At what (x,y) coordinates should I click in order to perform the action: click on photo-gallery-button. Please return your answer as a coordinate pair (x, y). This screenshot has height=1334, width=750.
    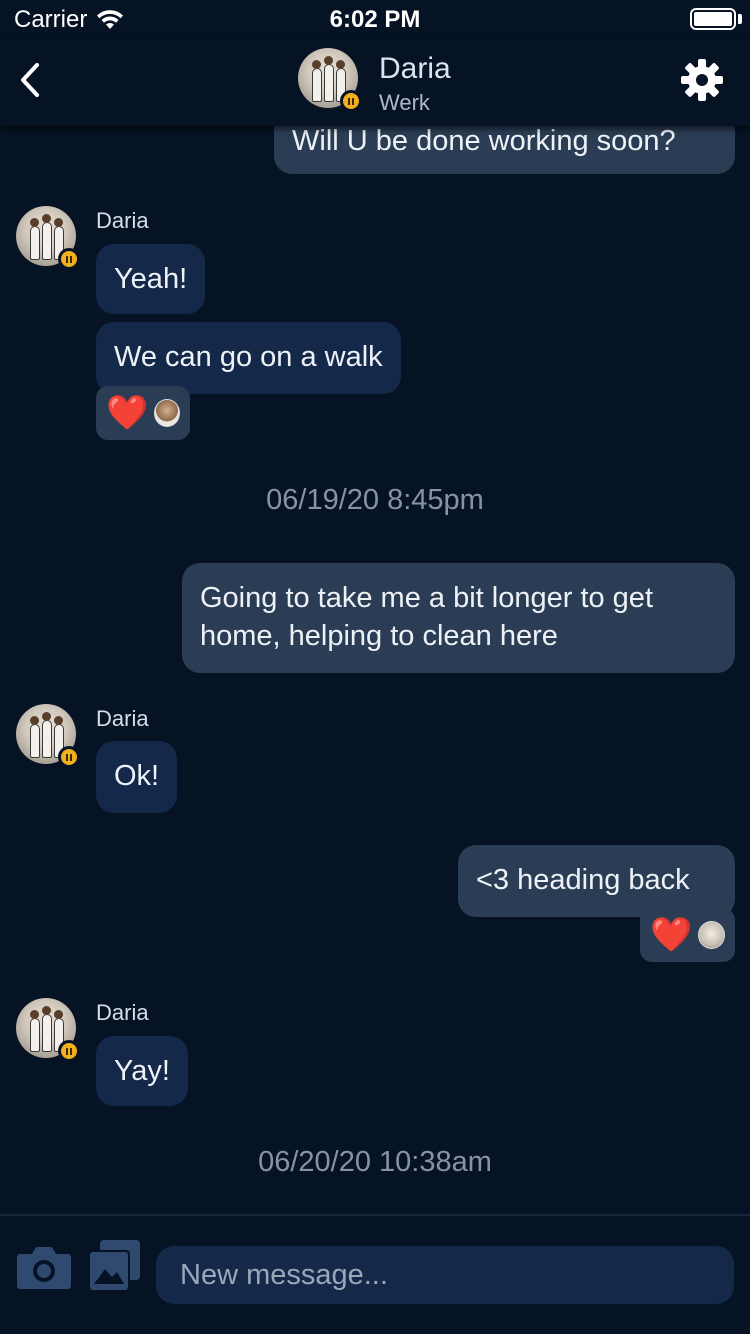
    Looking at the image, I should click on (114, 1266).